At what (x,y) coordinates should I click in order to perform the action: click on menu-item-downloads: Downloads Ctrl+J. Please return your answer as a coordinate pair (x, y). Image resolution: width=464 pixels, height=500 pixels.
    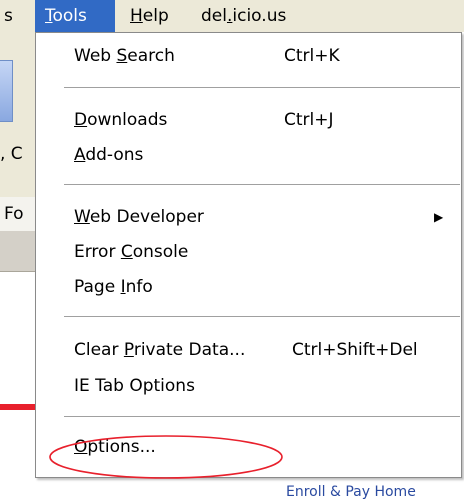
    Looking at the image, I should click on (248, 120).